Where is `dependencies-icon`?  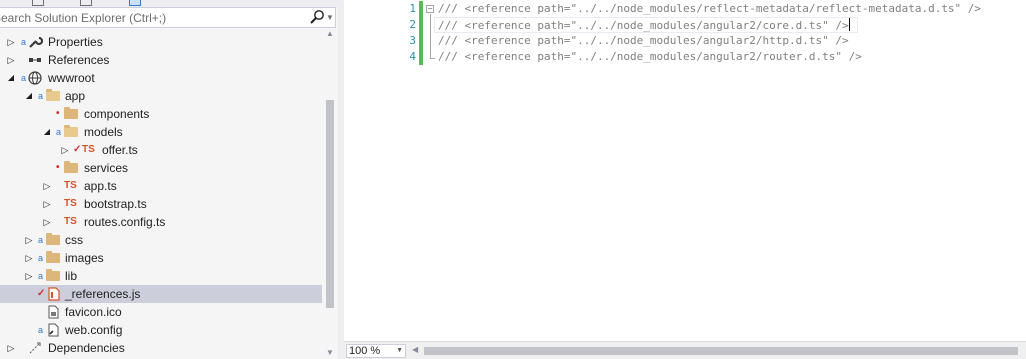 dependencies-icon is located at coordinates (35, 348).